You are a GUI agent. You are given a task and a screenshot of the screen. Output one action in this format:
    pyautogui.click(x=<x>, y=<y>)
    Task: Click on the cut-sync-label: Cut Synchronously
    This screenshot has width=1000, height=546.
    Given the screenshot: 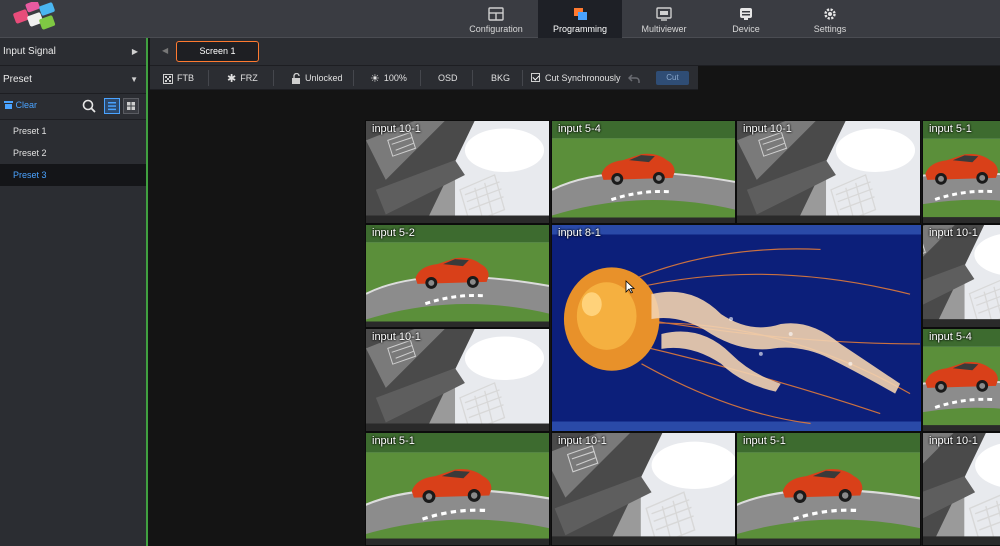 What is the action you would take?
    pyautogui.click(x=583, y=78)
    